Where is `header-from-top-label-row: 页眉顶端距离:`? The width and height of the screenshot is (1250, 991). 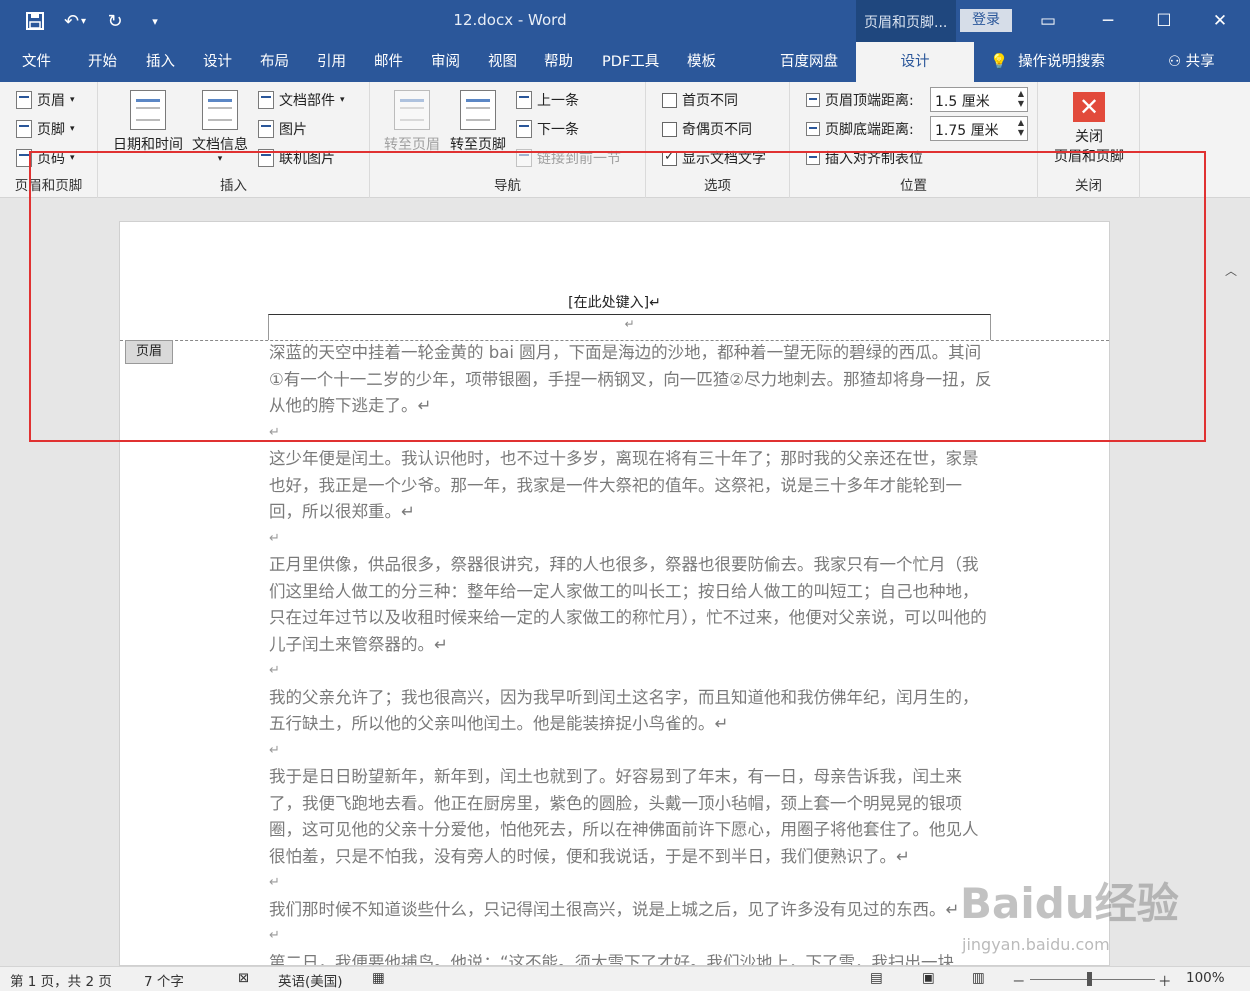 header-from-top-label-row: 页眉顶端距离: is located at coordinates (860, 100).